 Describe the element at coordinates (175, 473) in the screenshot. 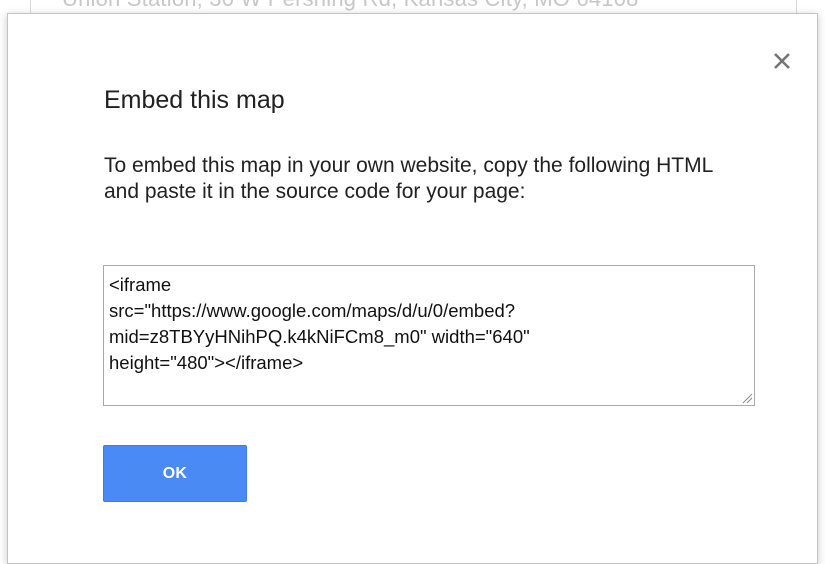

I see `ok-button: OK` at that location.